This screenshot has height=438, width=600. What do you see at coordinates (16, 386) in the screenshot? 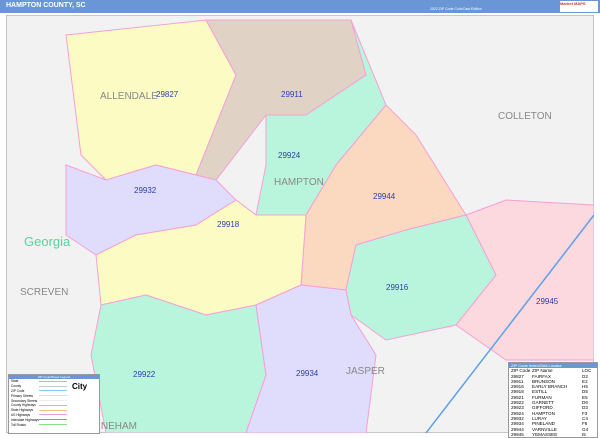
I see `legend-label: County` at bounding box center [16, 386].